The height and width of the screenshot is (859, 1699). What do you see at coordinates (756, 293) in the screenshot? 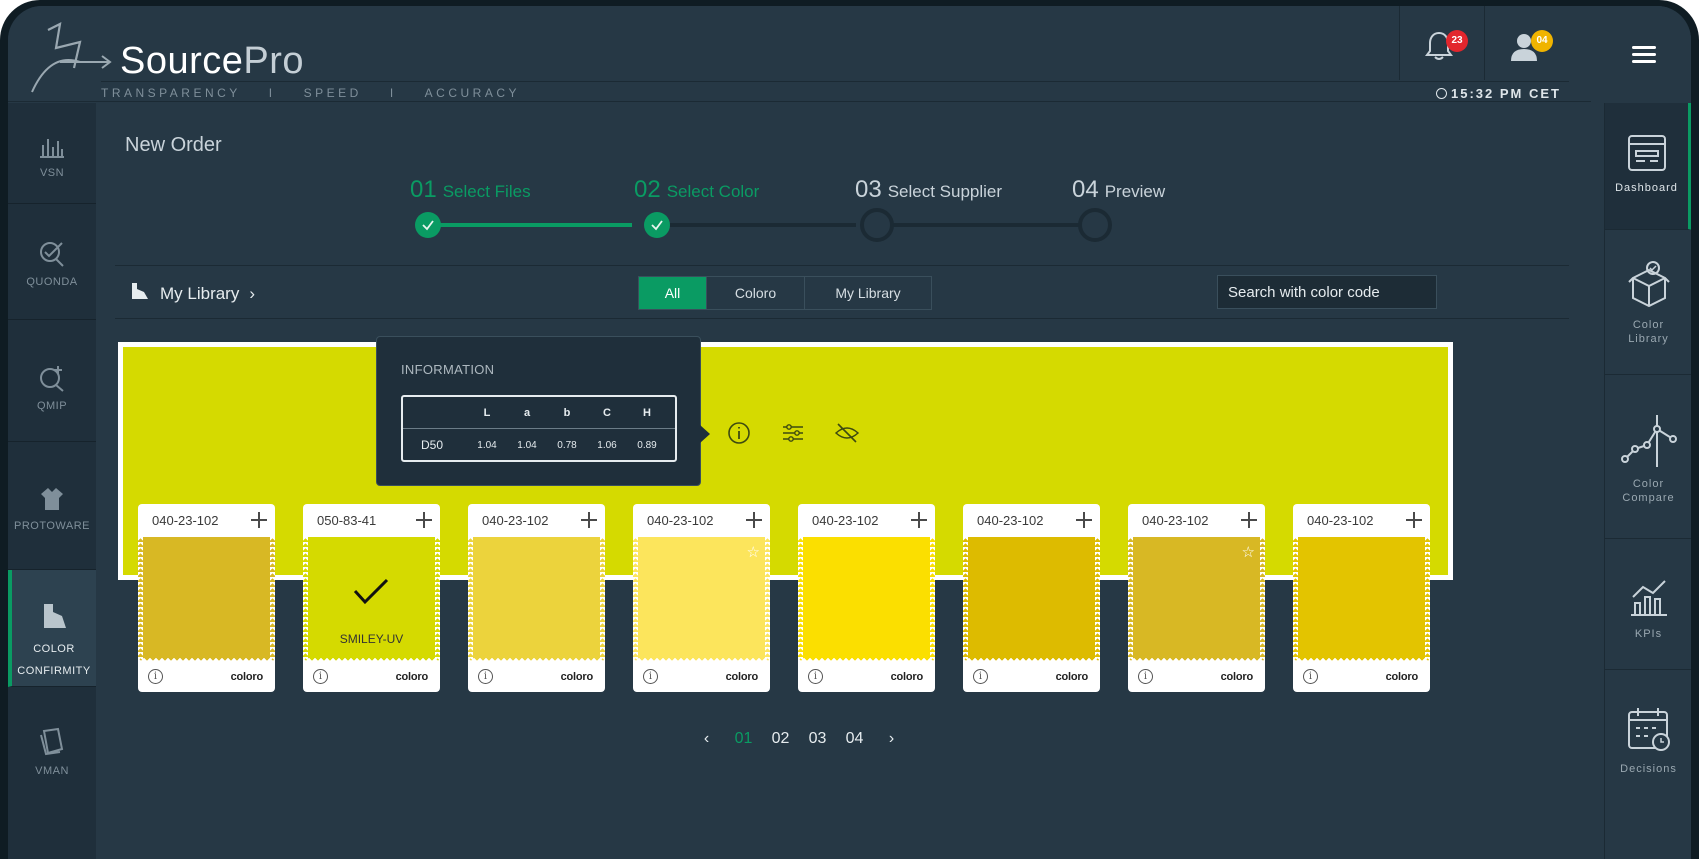
I see `tab-coloro: Coloro` at bounding box center [756, 293].